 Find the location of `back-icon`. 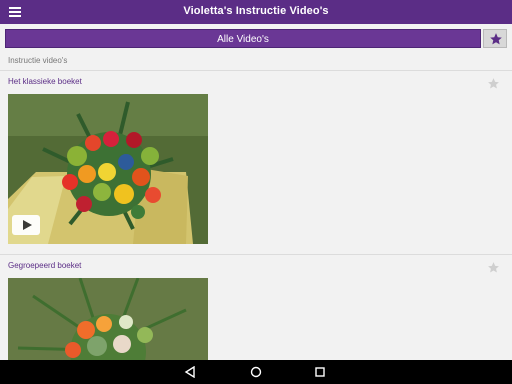

back-icon is located at coordinates (190, 372).